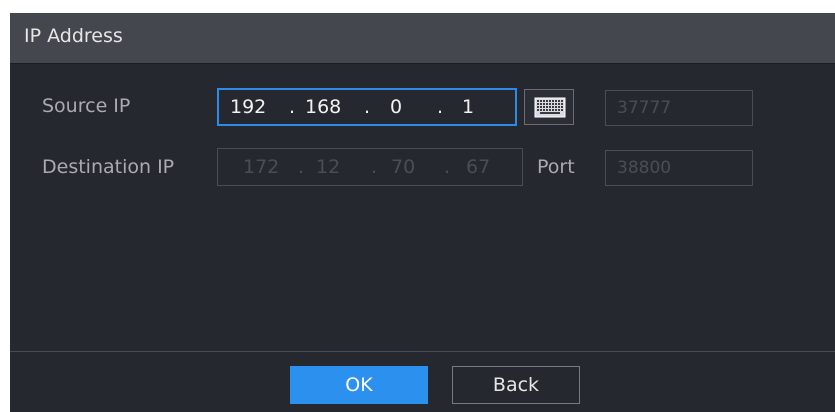  I want to click on source-ip-octet-1: 192, so click(248, 107).